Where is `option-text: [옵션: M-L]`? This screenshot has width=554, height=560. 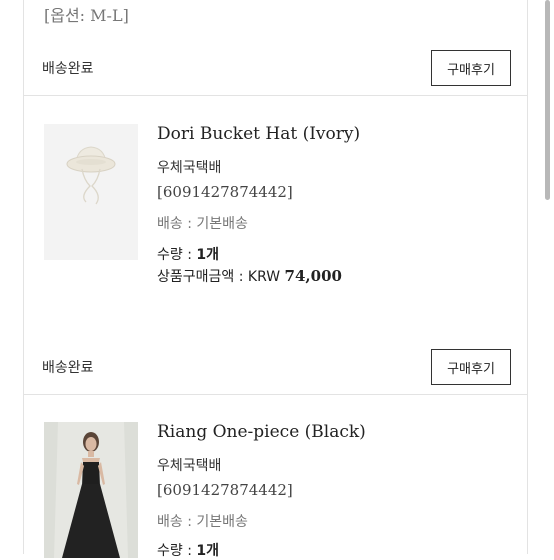
option-text: [옵션: M-L] is located at coordinates (86, 15).